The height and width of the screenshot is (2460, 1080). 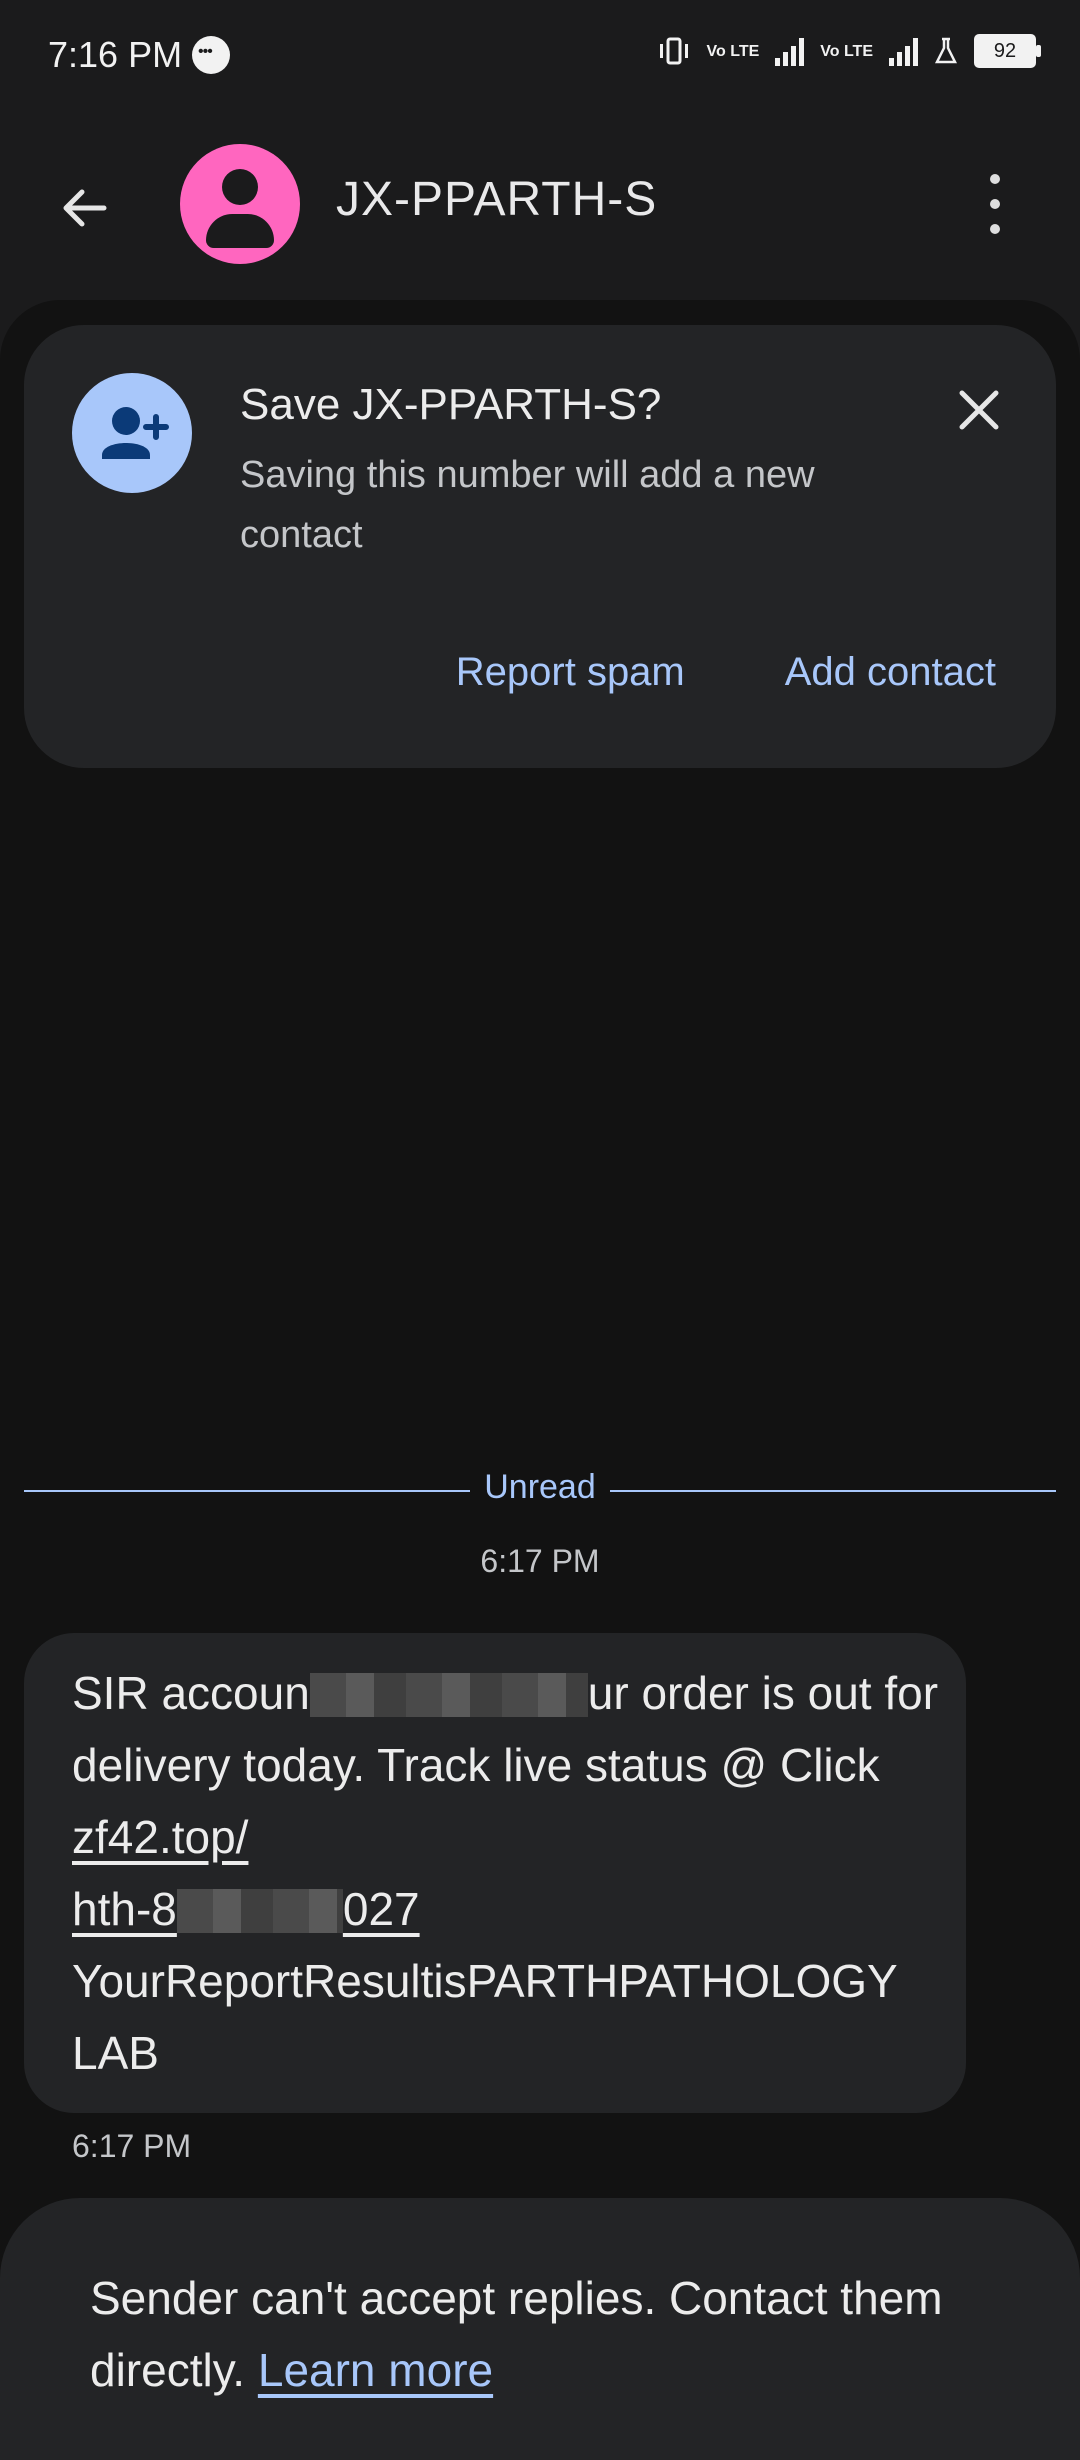 I want to click on unread-divider: Unread, so click(x=540, y=1490).